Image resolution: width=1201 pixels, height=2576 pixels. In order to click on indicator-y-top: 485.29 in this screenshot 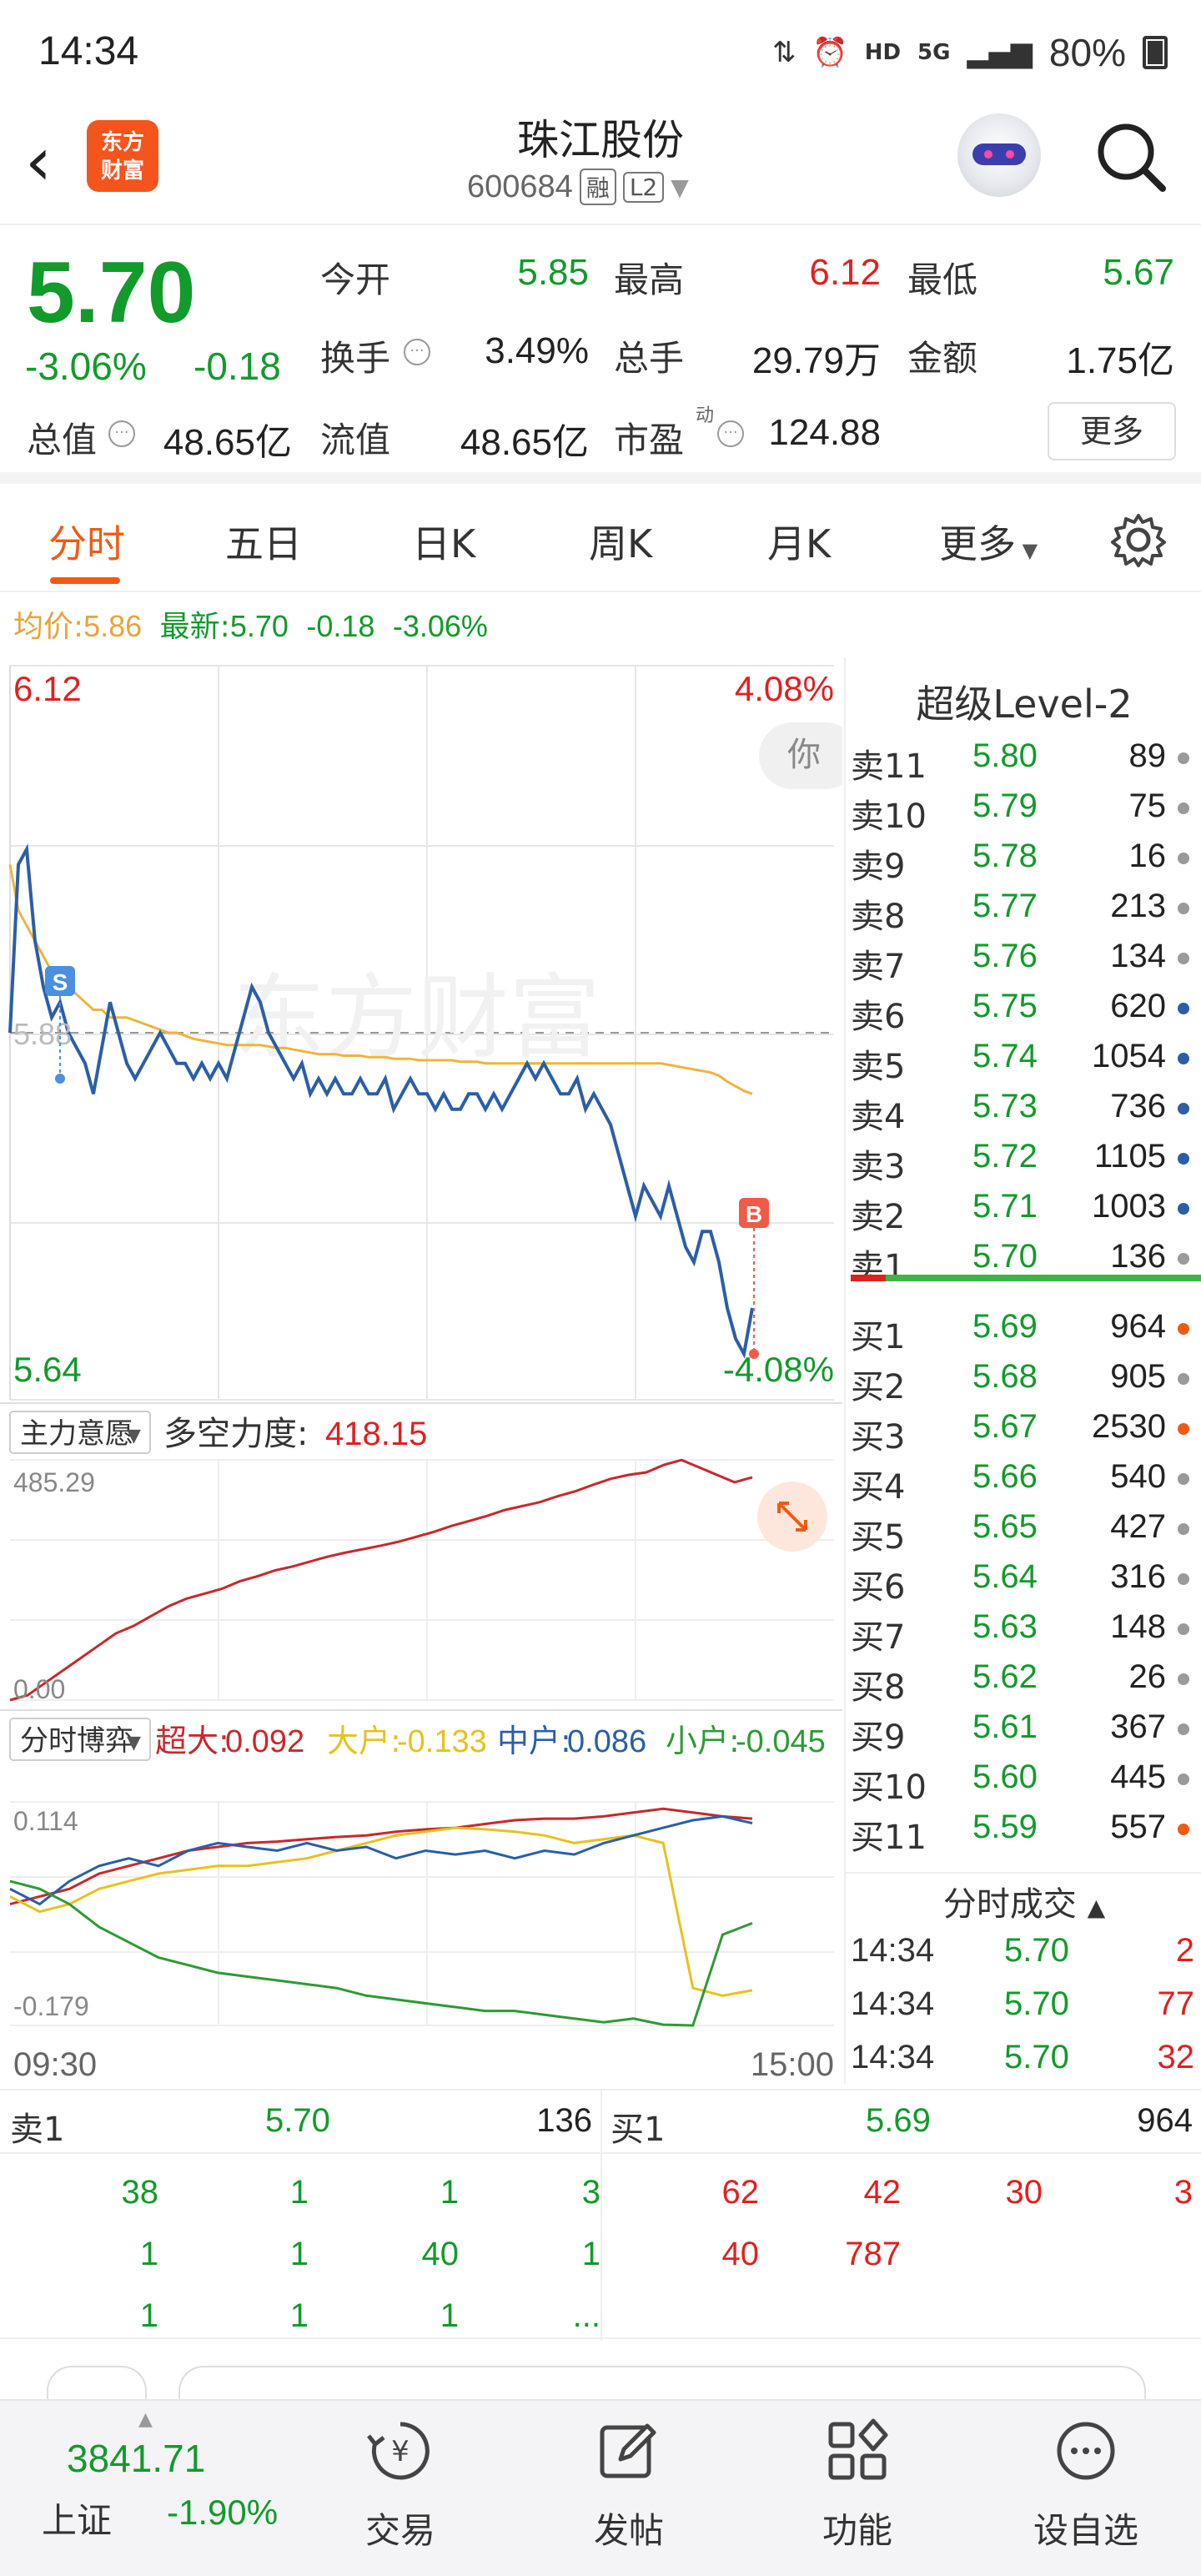, I will do `click(54, 1482)`.